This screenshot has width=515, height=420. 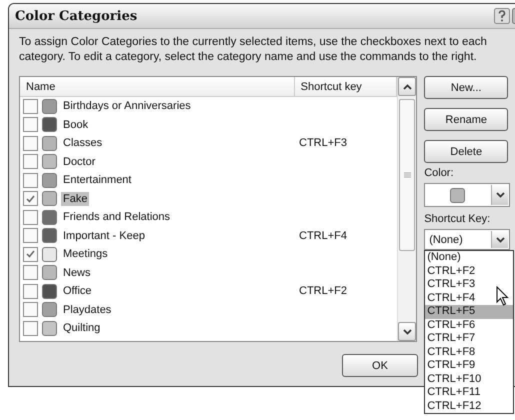 I want to click on color-dropdown, so click(x=467, y=195).